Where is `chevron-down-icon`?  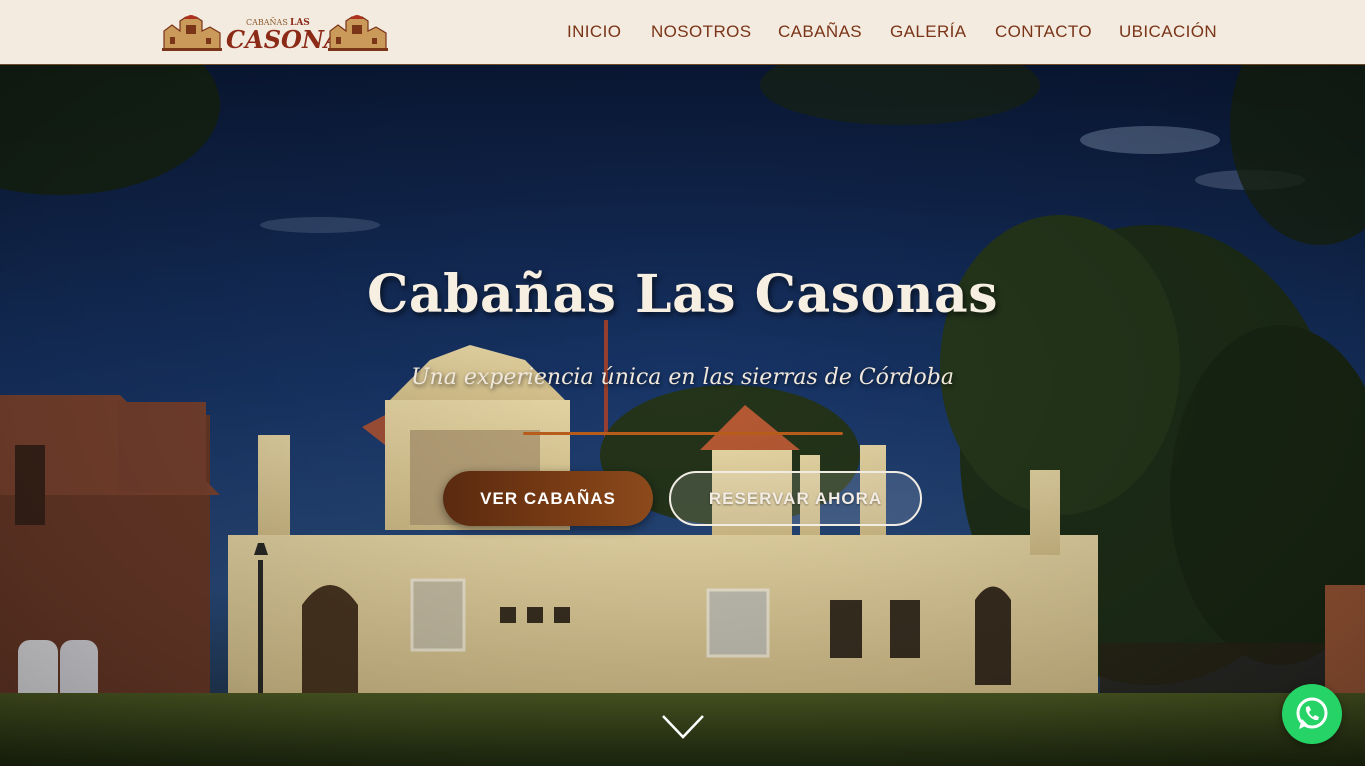
chevron-down-icon is located at coordinates (683, 727).